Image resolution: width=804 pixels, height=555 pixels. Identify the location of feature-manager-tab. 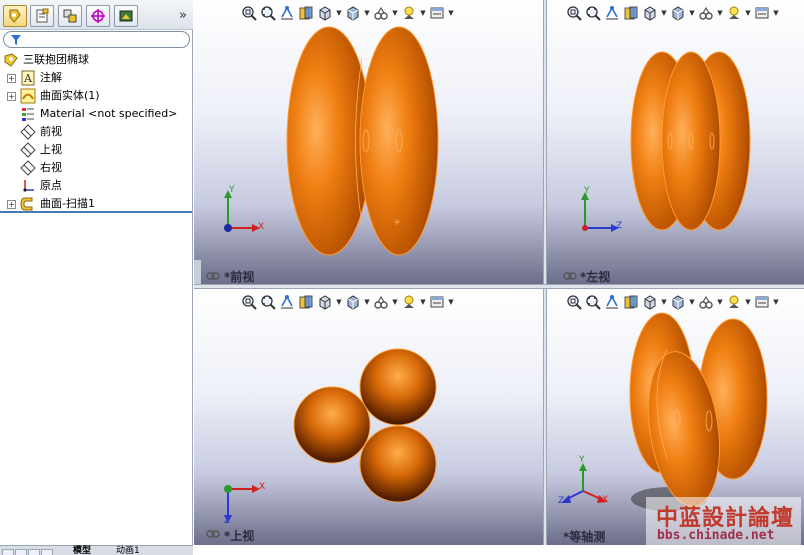
(15, 16).